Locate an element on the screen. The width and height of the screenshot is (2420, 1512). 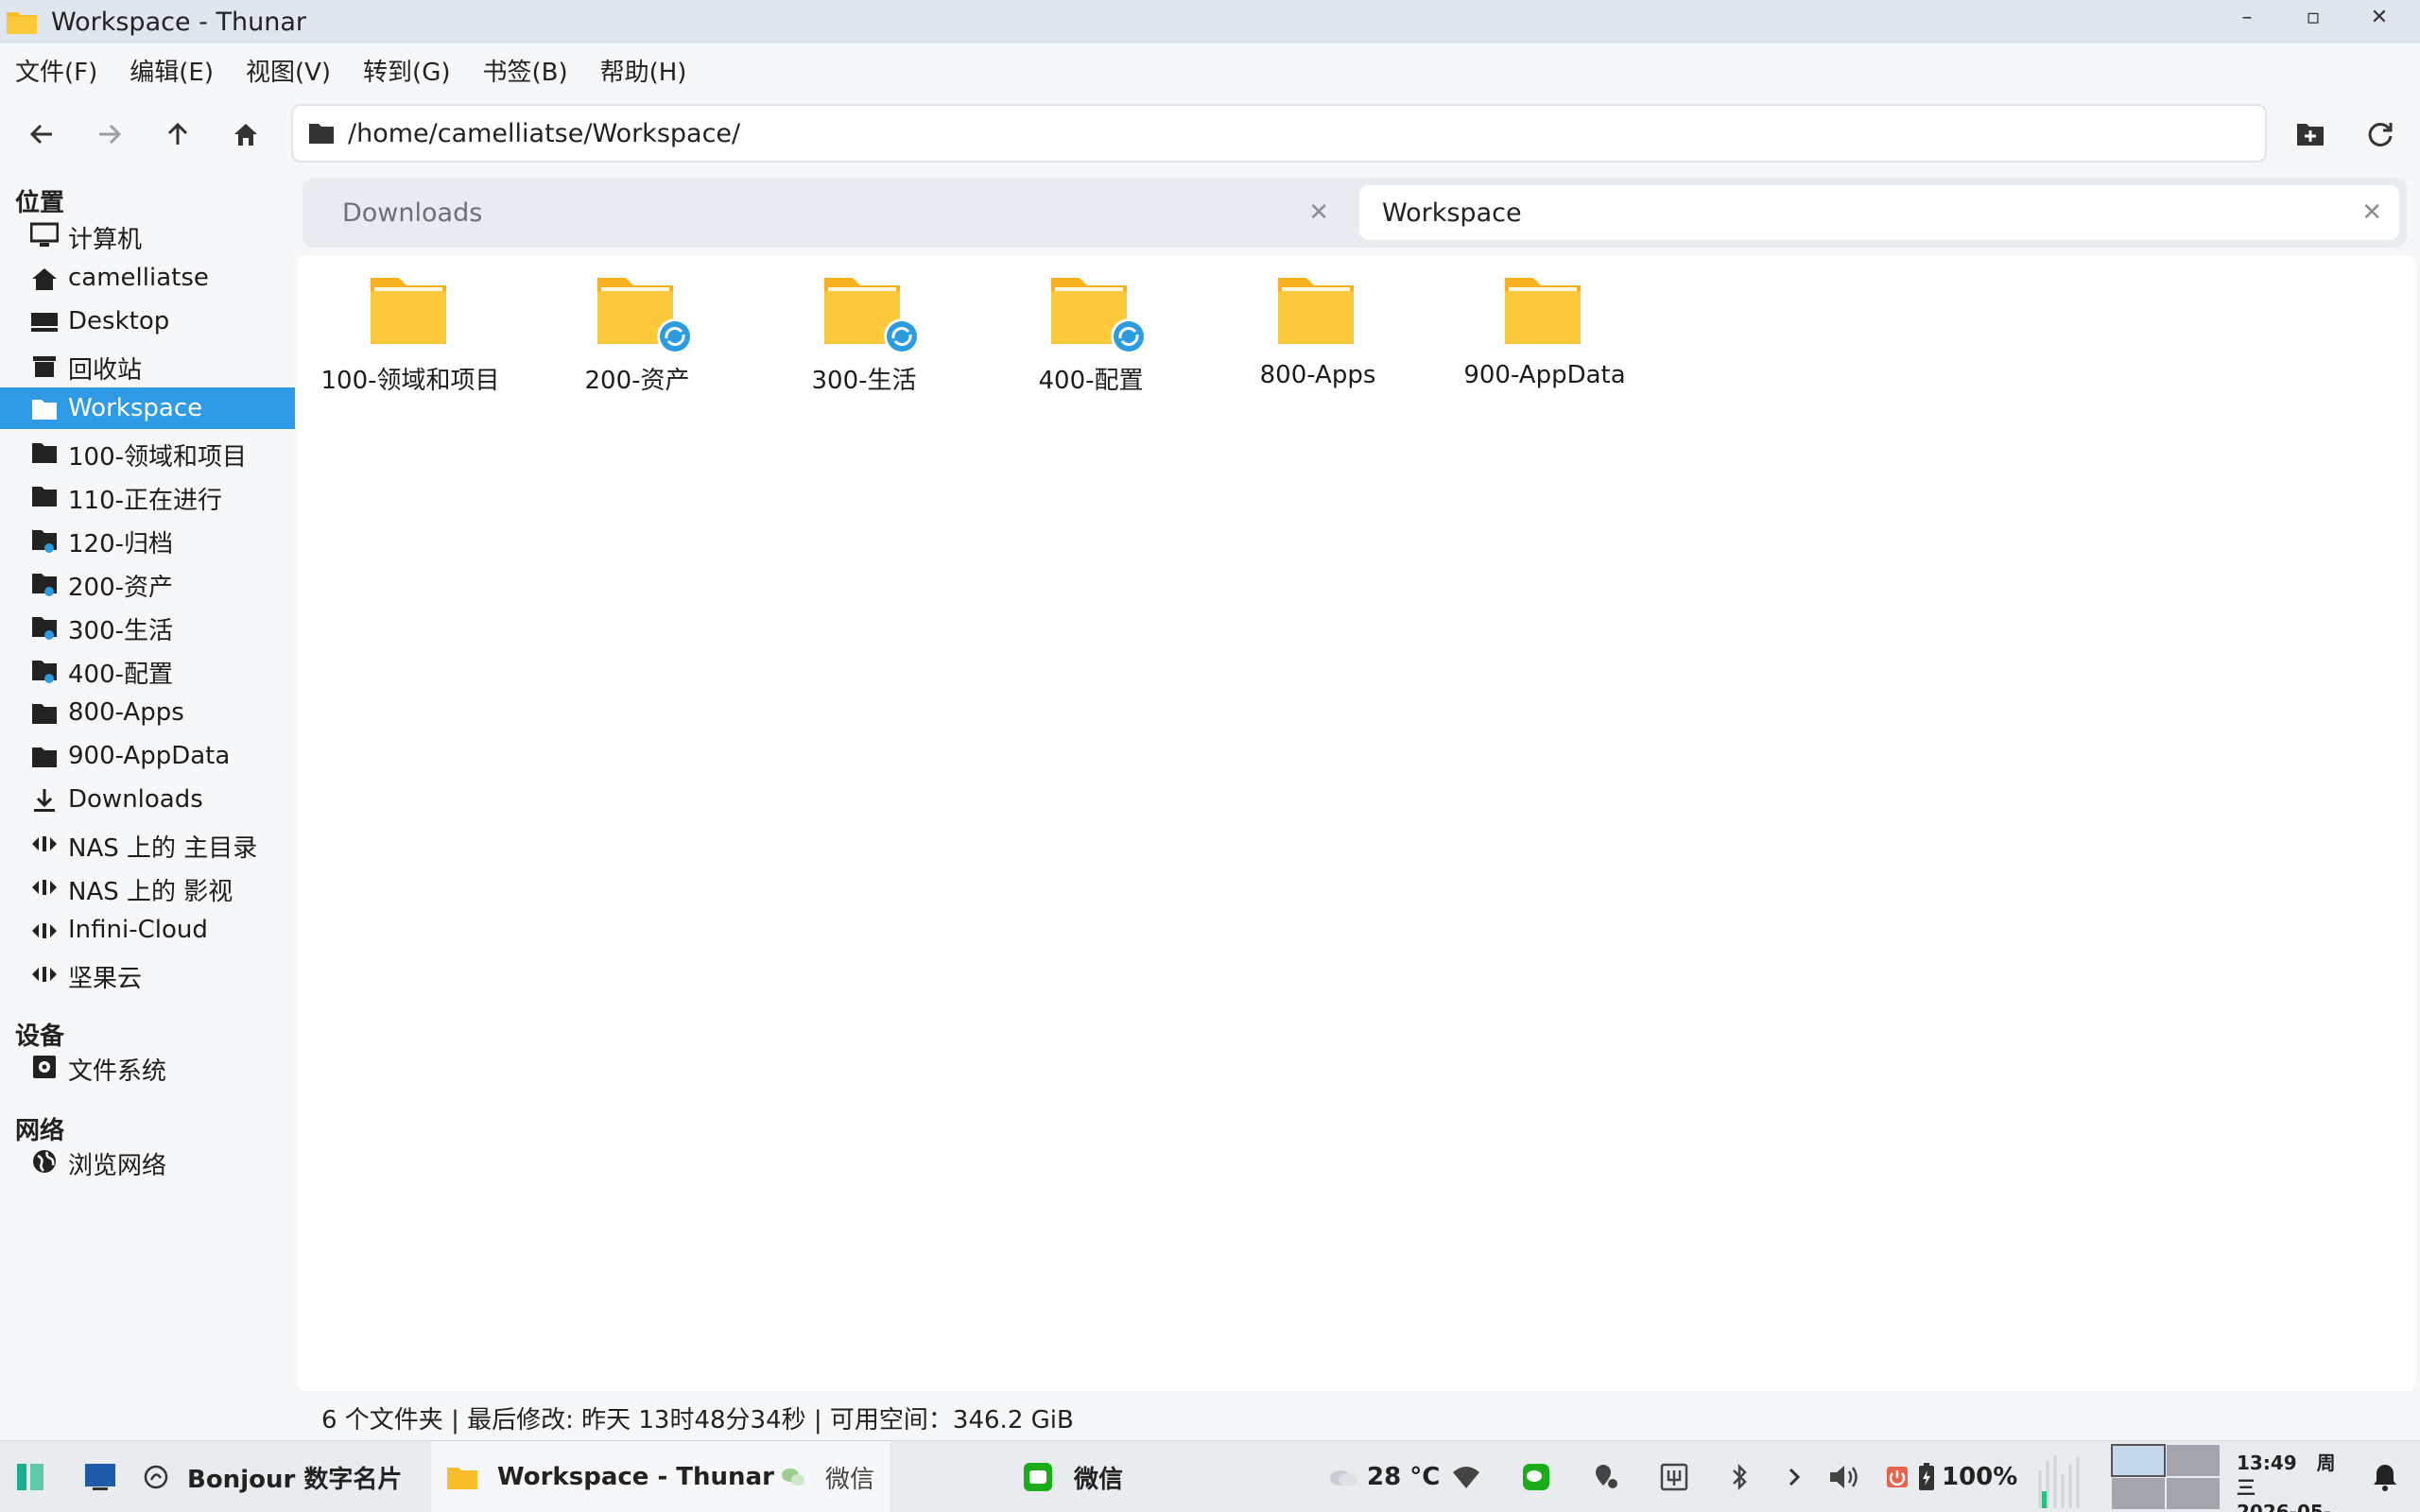
speaker-icon is located at coordinates (1844, 1477).